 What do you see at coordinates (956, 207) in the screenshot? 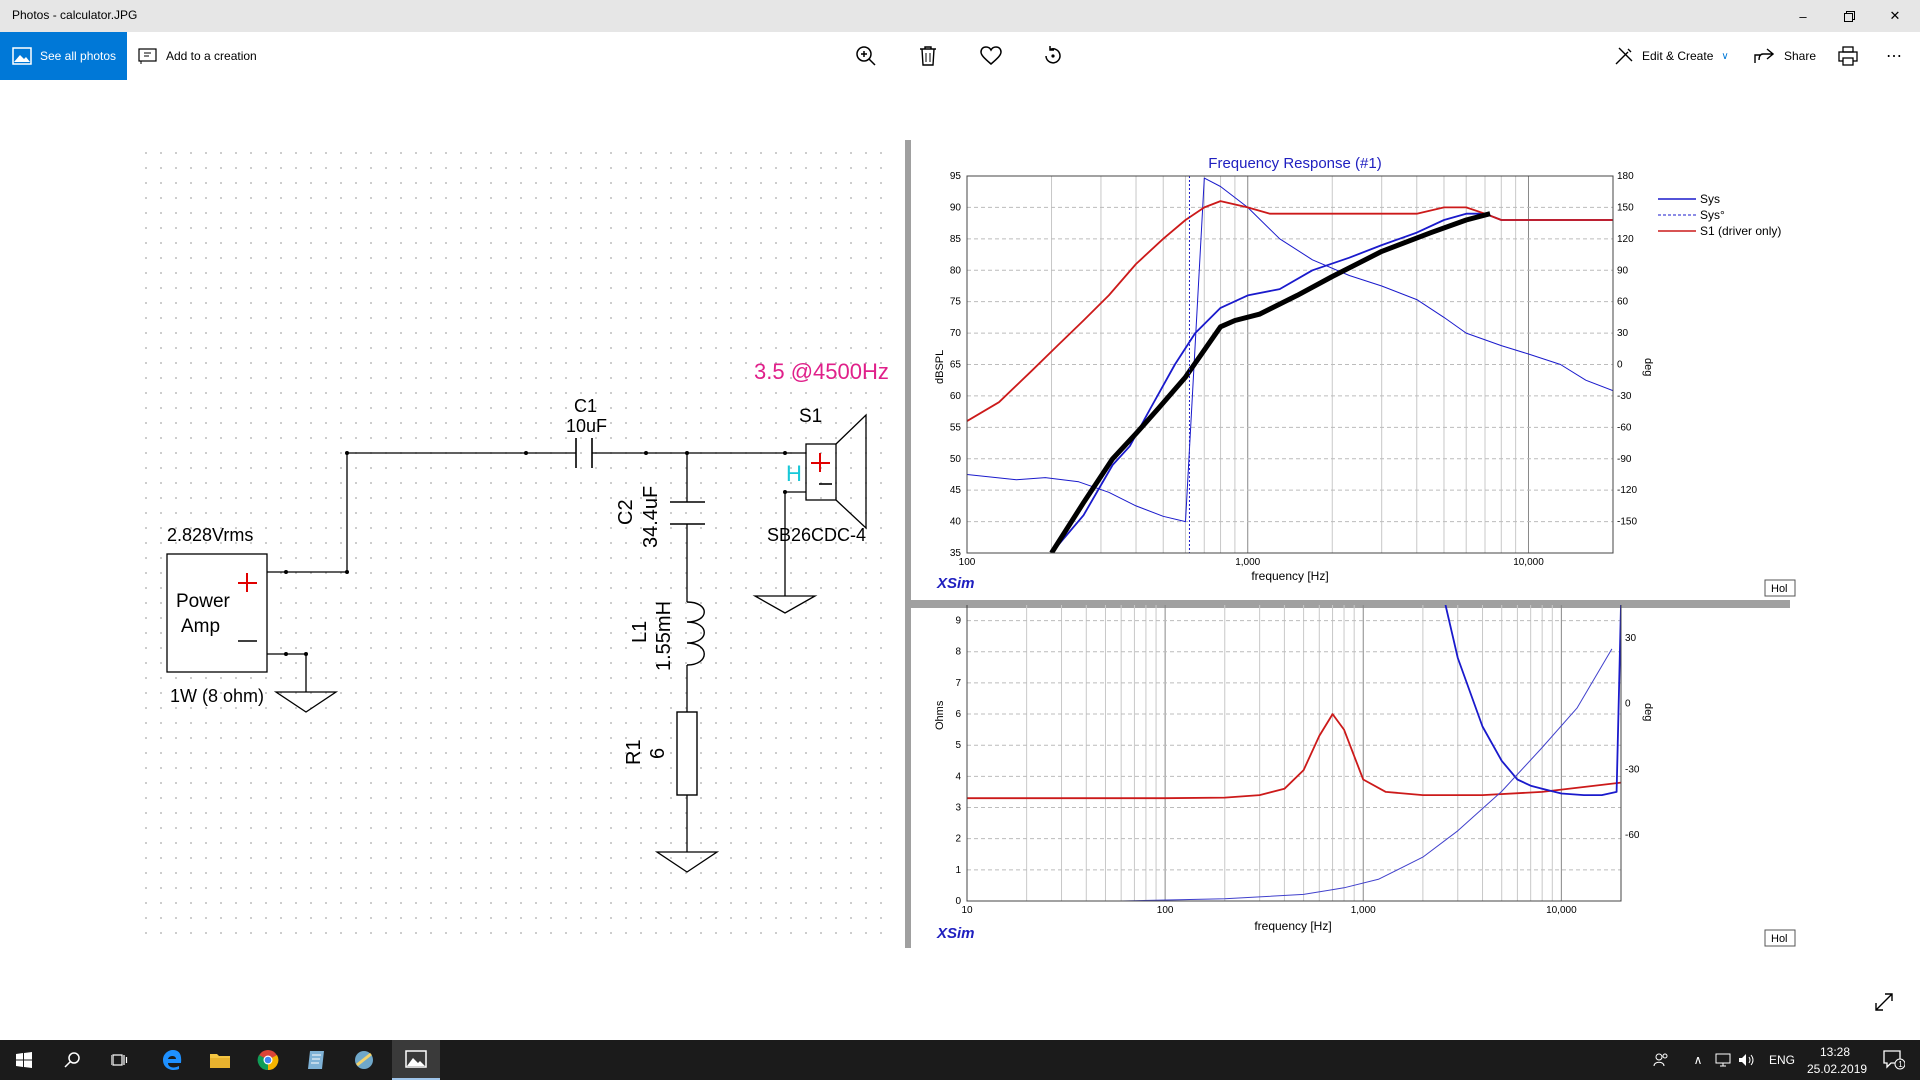
I see `y-tick-label: 90` at bounding box center [956, 207].